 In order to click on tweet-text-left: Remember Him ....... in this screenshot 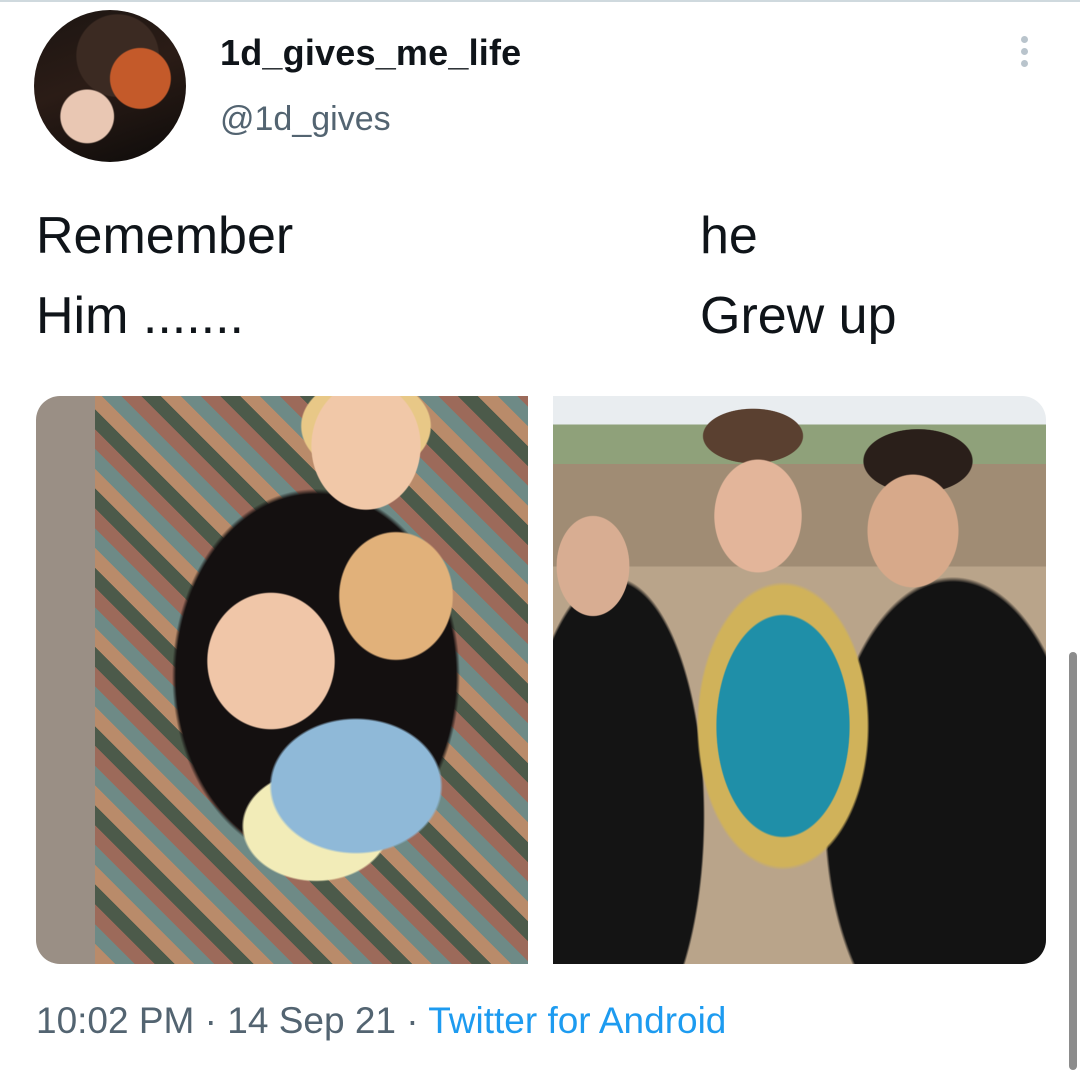, I will do `click(165, 276)`.